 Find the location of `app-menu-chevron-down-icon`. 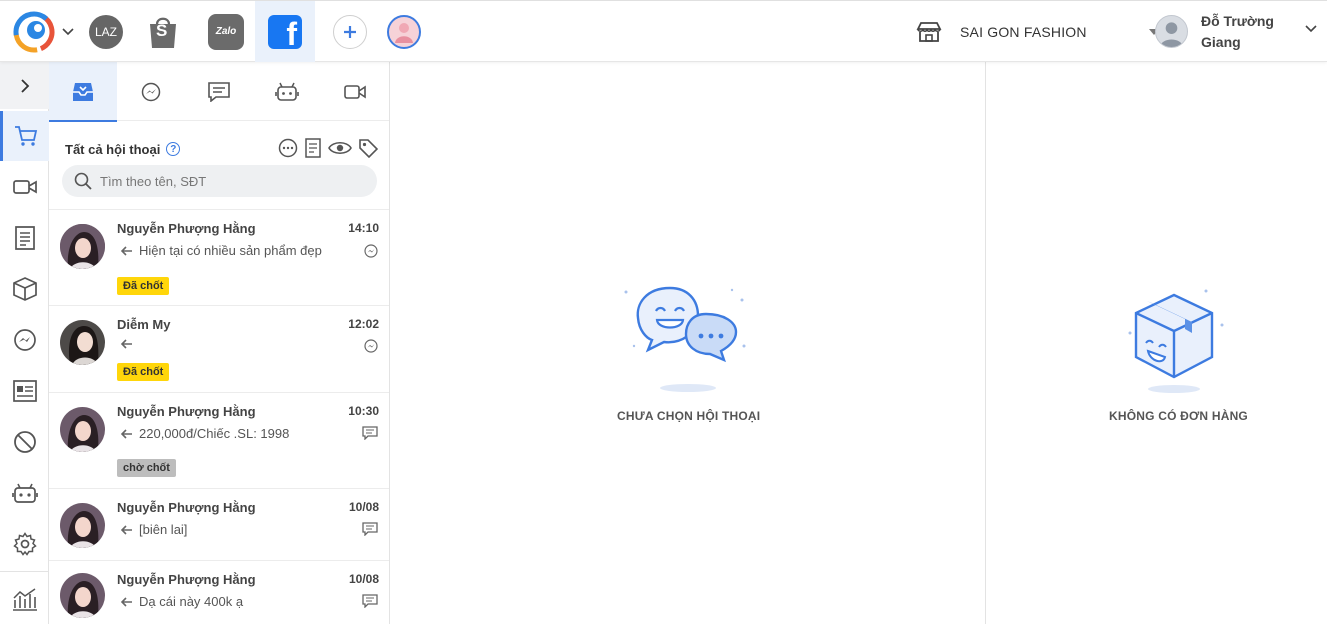

app-menu-chevron-down-icon is located at coordinates (68, 31).